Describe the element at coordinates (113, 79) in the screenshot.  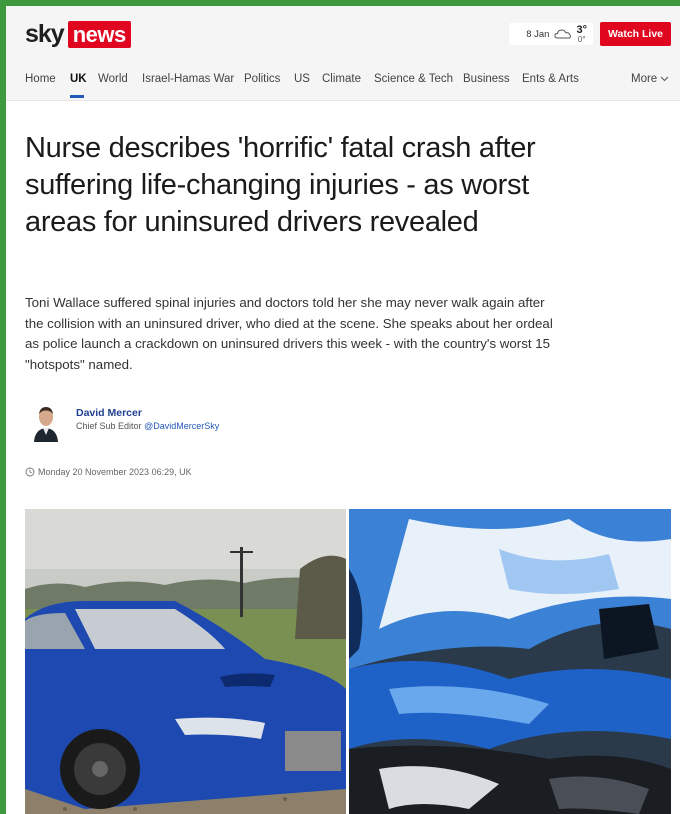
I see `nav-item-world: World` at that location.